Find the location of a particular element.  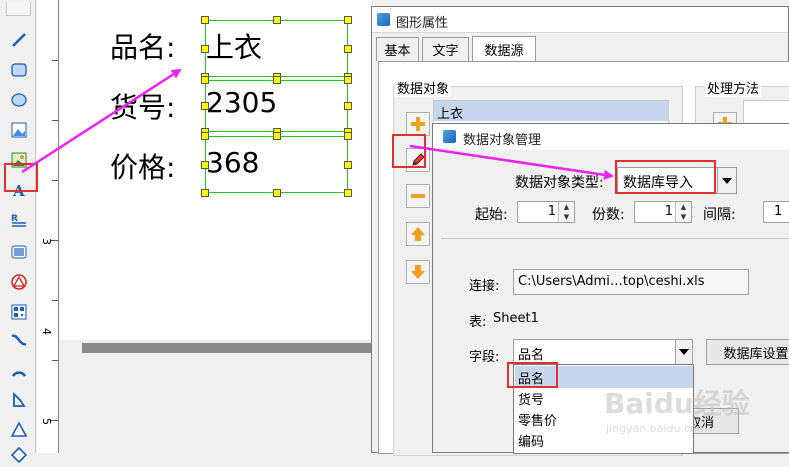

curve-tool-icon is located at coordinates (18, 340).